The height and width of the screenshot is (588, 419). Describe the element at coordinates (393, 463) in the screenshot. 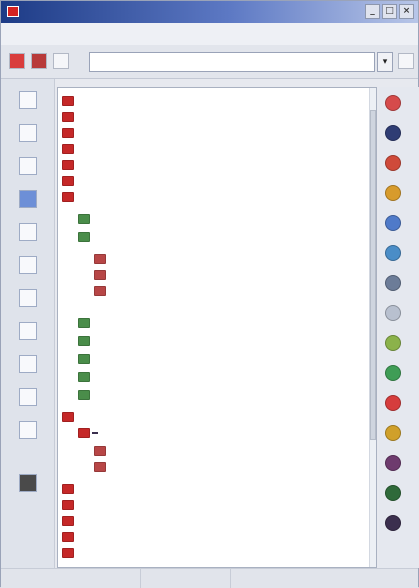

I see `layer-icon` at that location.